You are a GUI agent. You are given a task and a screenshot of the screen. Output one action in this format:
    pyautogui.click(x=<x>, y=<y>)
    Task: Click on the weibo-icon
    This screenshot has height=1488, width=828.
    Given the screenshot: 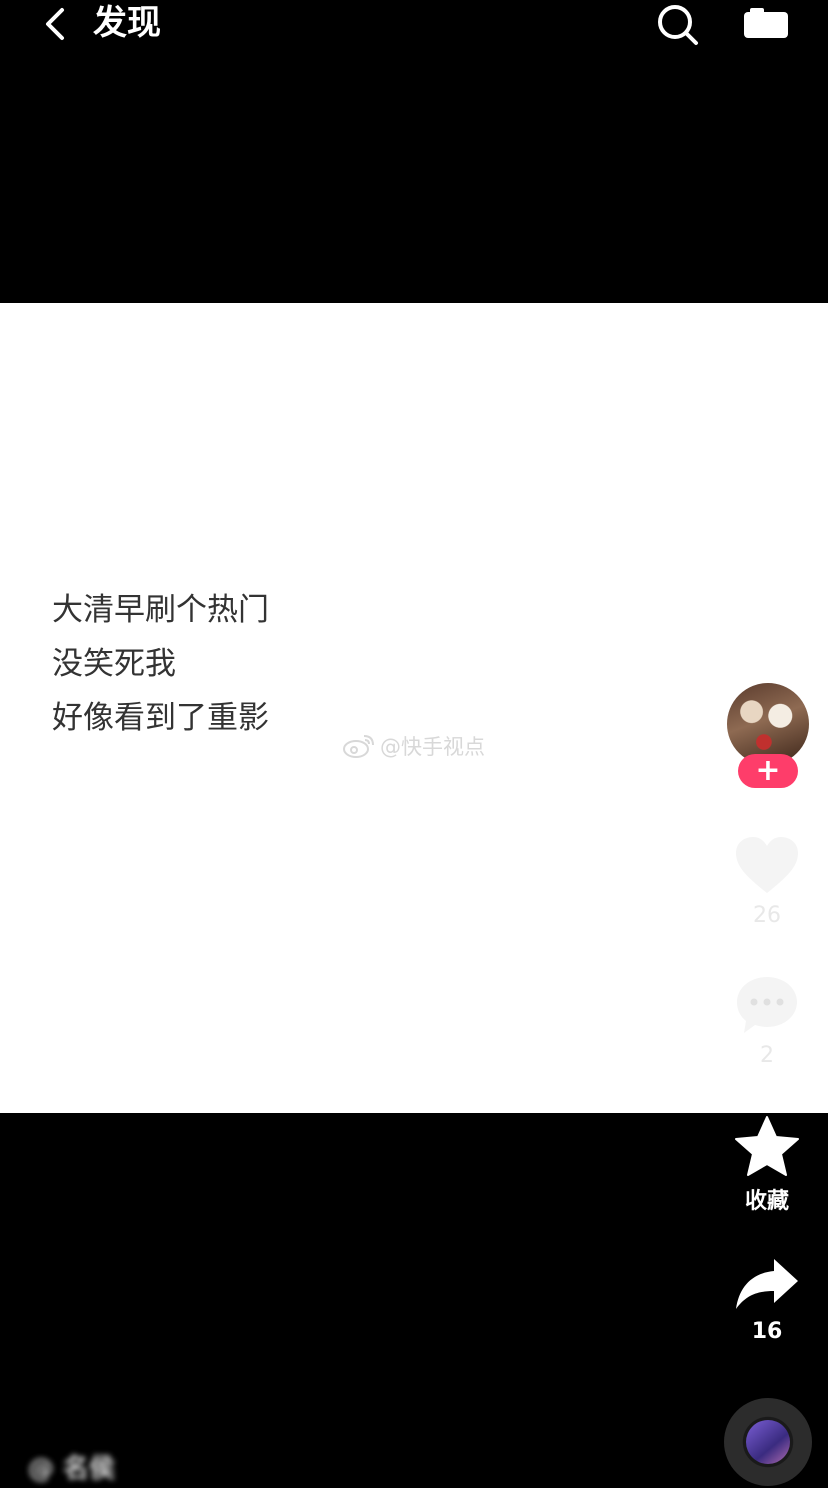 What is the action you would take?
    pyautogui.click(x=358, y=746)
    